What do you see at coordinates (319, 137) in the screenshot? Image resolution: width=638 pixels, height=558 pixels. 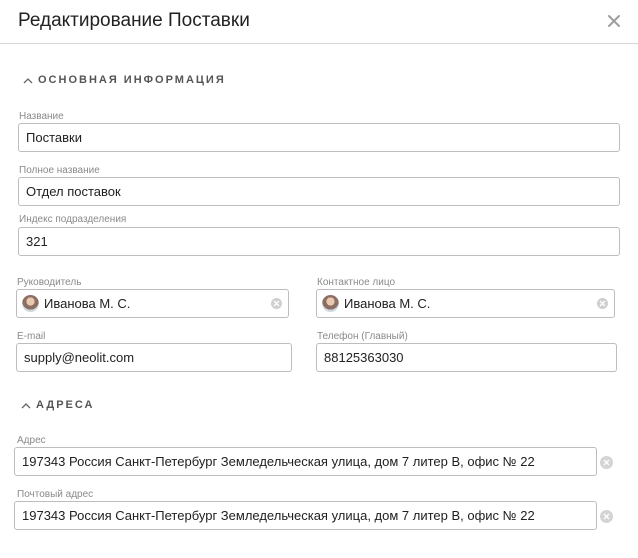 I see `name-input: Поставки` at bounding box center [319, 137].